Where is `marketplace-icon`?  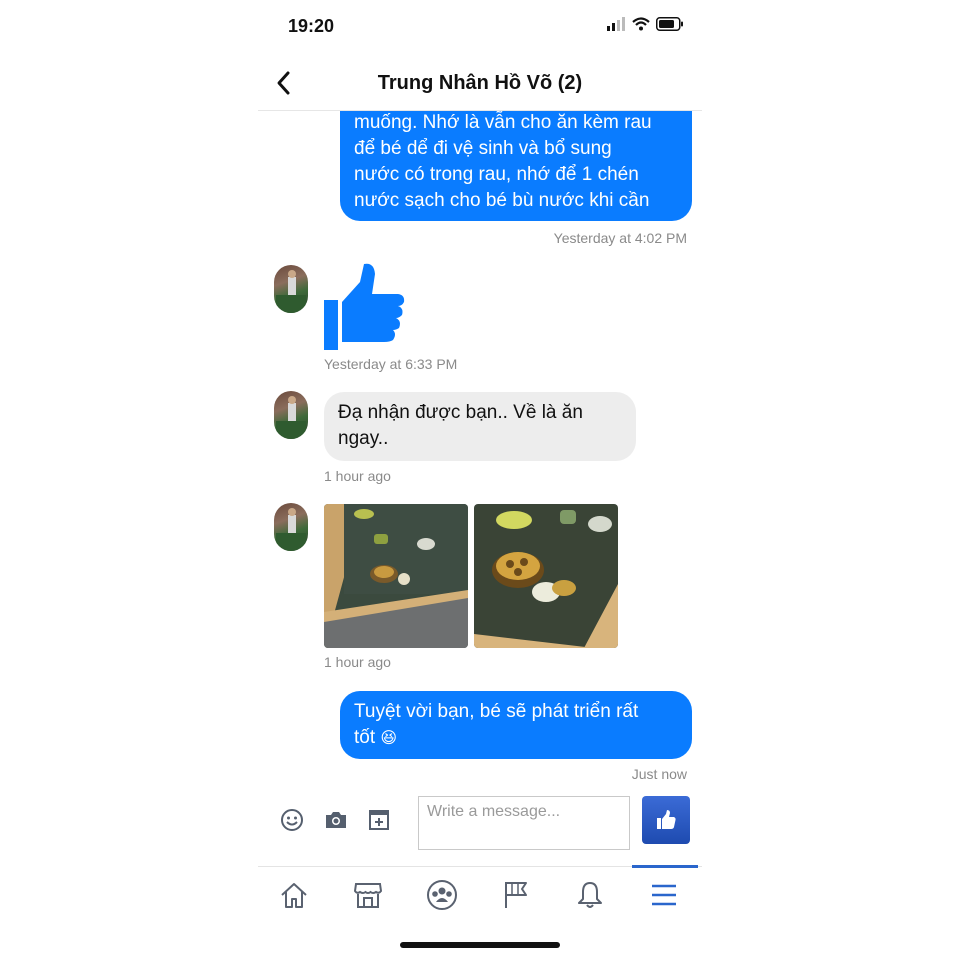
marketplace-icon is located at coordinates (368, 895).